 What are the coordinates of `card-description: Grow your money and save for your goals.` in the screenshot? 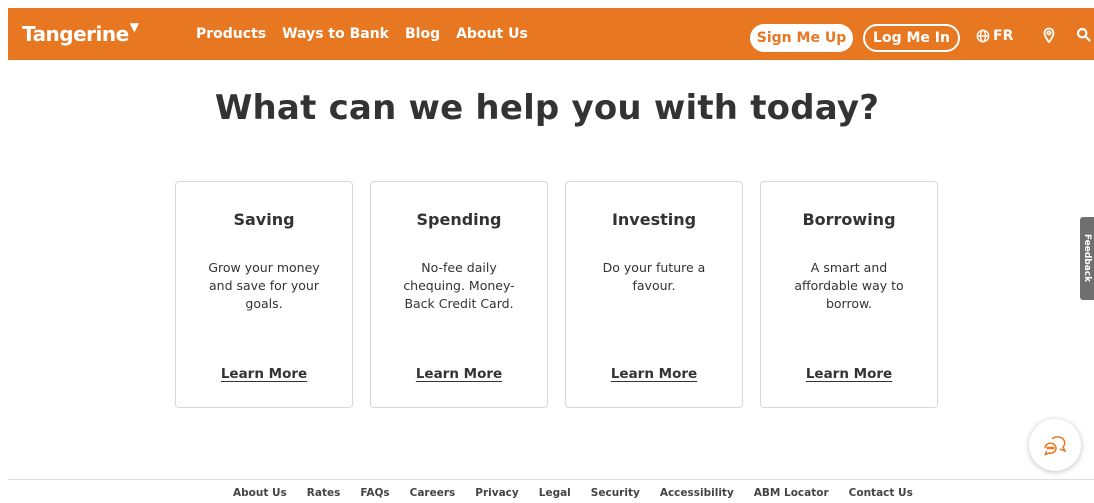 It's located at (264, 285).